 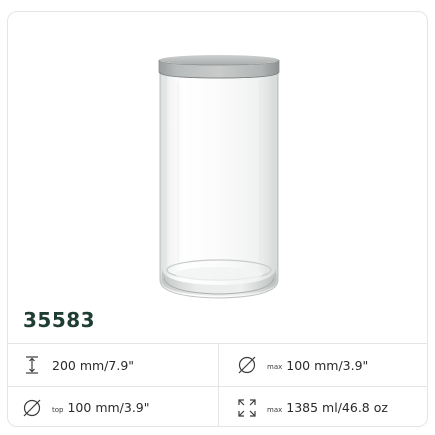 I want to click on spec-capacity: max 1385 ml/46.8 oz, so click(x=322, y=406).